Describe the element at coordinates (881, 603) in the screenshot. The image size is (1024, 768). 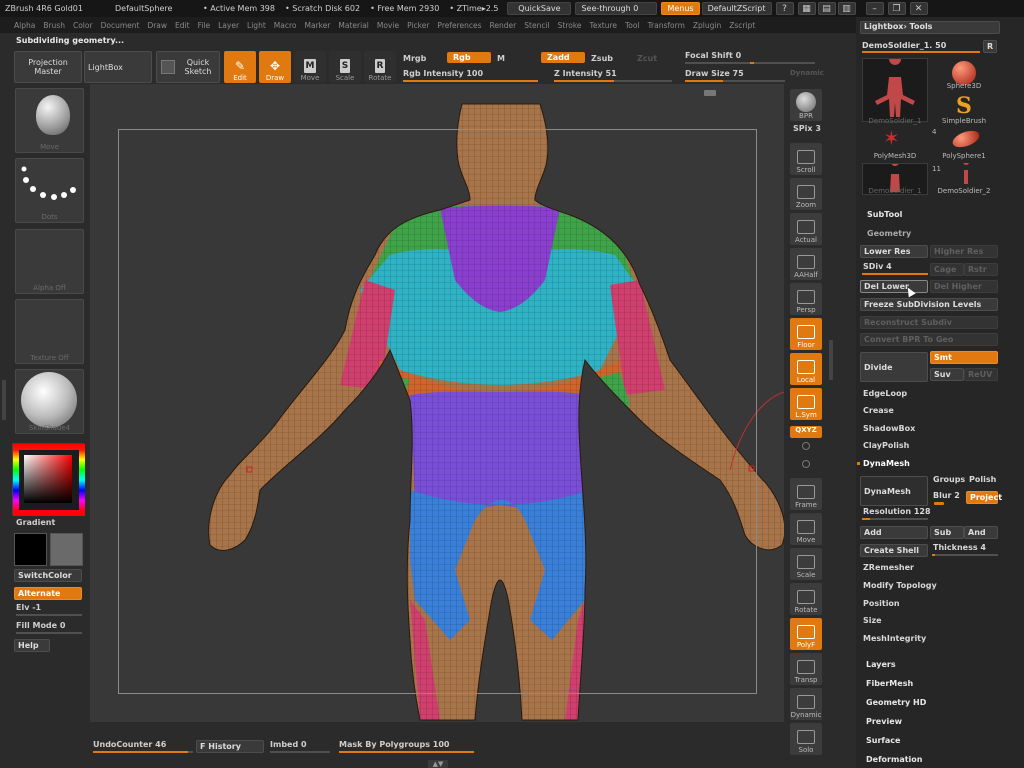
I see `position-item: Position` at that location.